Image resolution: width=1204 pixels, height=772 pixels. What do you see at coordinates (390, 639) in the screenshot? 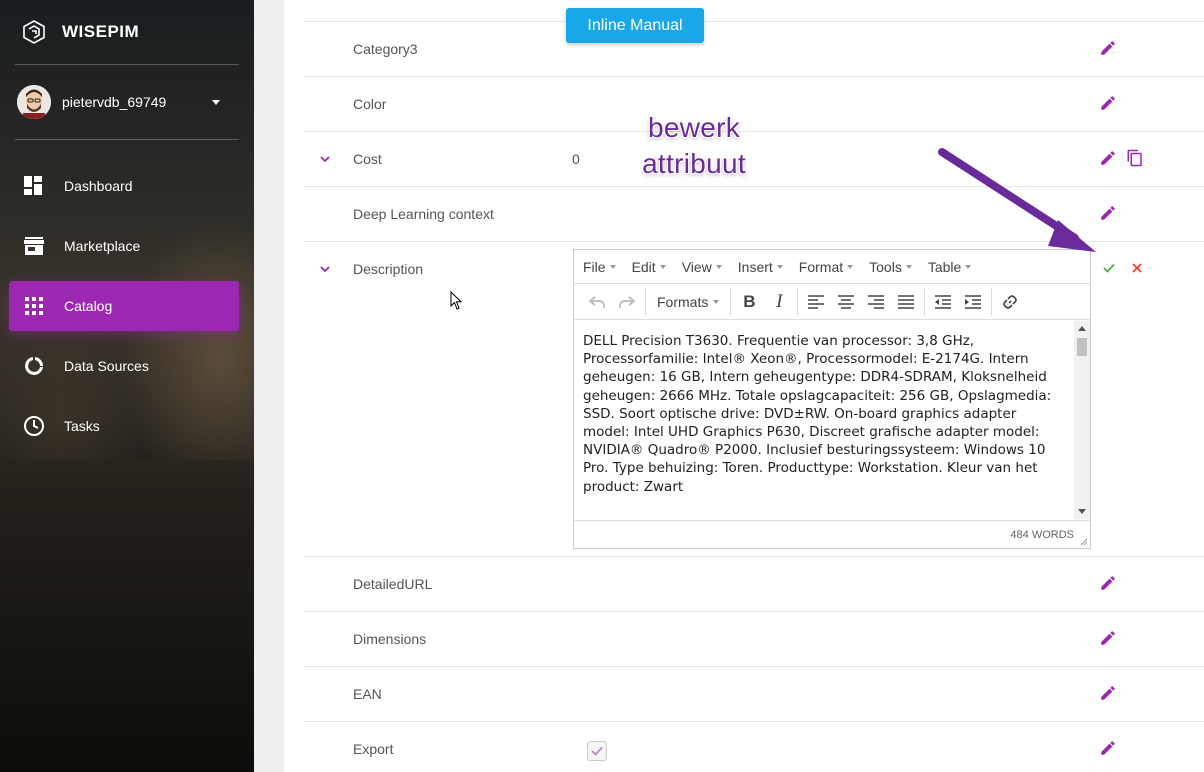
I see `attribute-label: Dimensions` at bounding box center [390, 639].